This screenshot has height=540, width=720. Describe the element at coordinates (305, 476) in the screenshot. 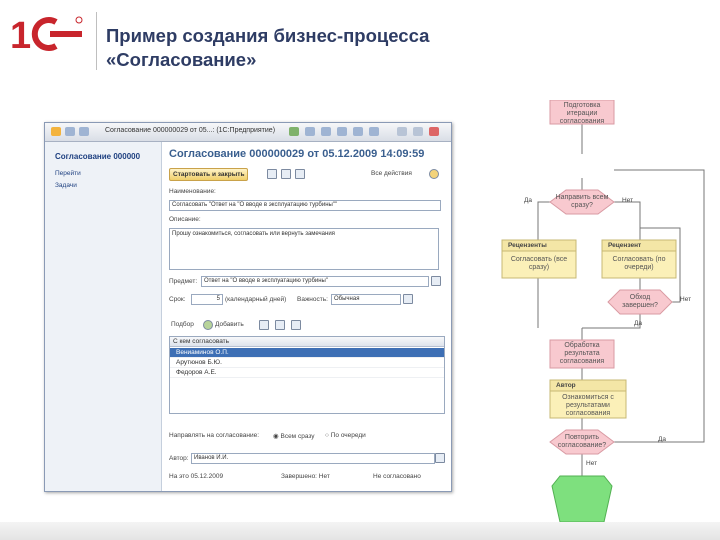

I see `status-finished: Завершено: Нет` at that location.